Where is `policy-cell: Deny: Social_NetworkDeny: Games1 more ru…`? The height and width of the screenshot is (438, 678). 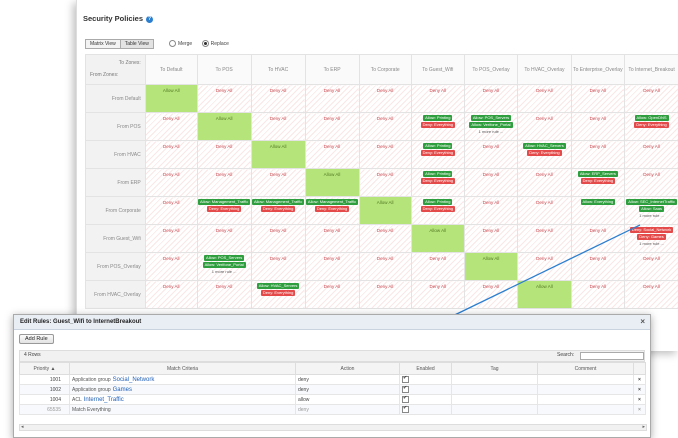
policy-cell: Deny: Social_NetworkDeny: Games1 more ru… is located at coordinates (651, 239).